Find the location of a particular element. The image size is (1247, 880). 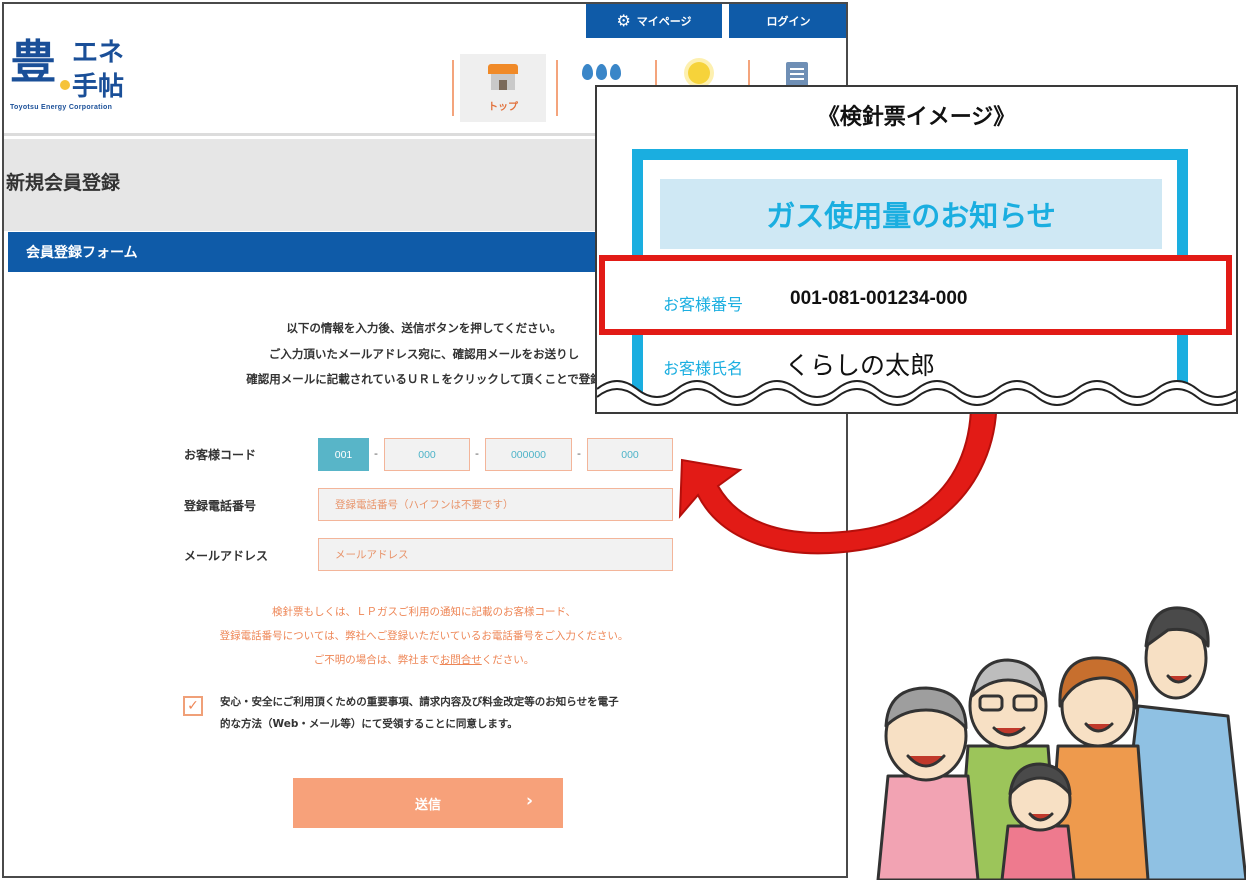

logo-dot-icon is located at coordinates (65, 85).